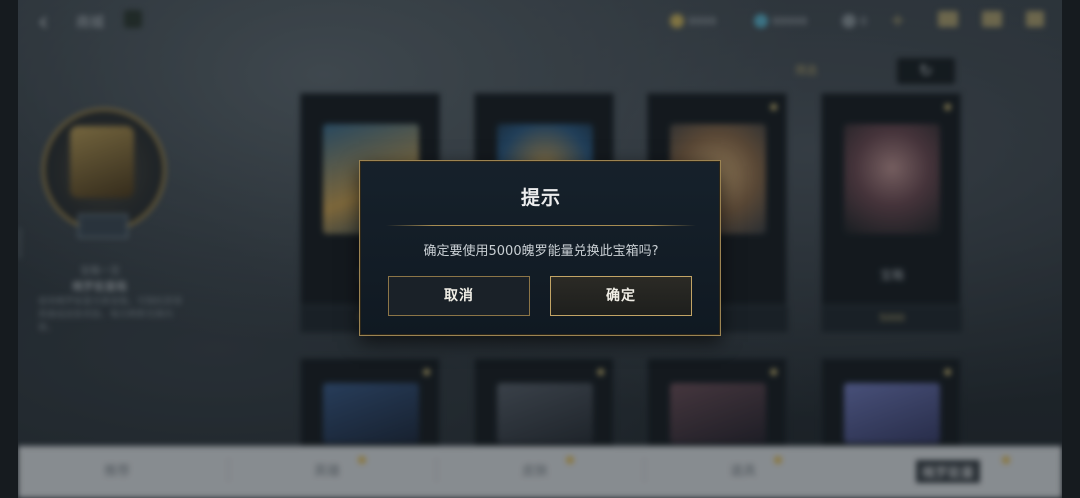 The image size is (1080, 498). I want to click on dialog-title: 提示, so click(540, 198).